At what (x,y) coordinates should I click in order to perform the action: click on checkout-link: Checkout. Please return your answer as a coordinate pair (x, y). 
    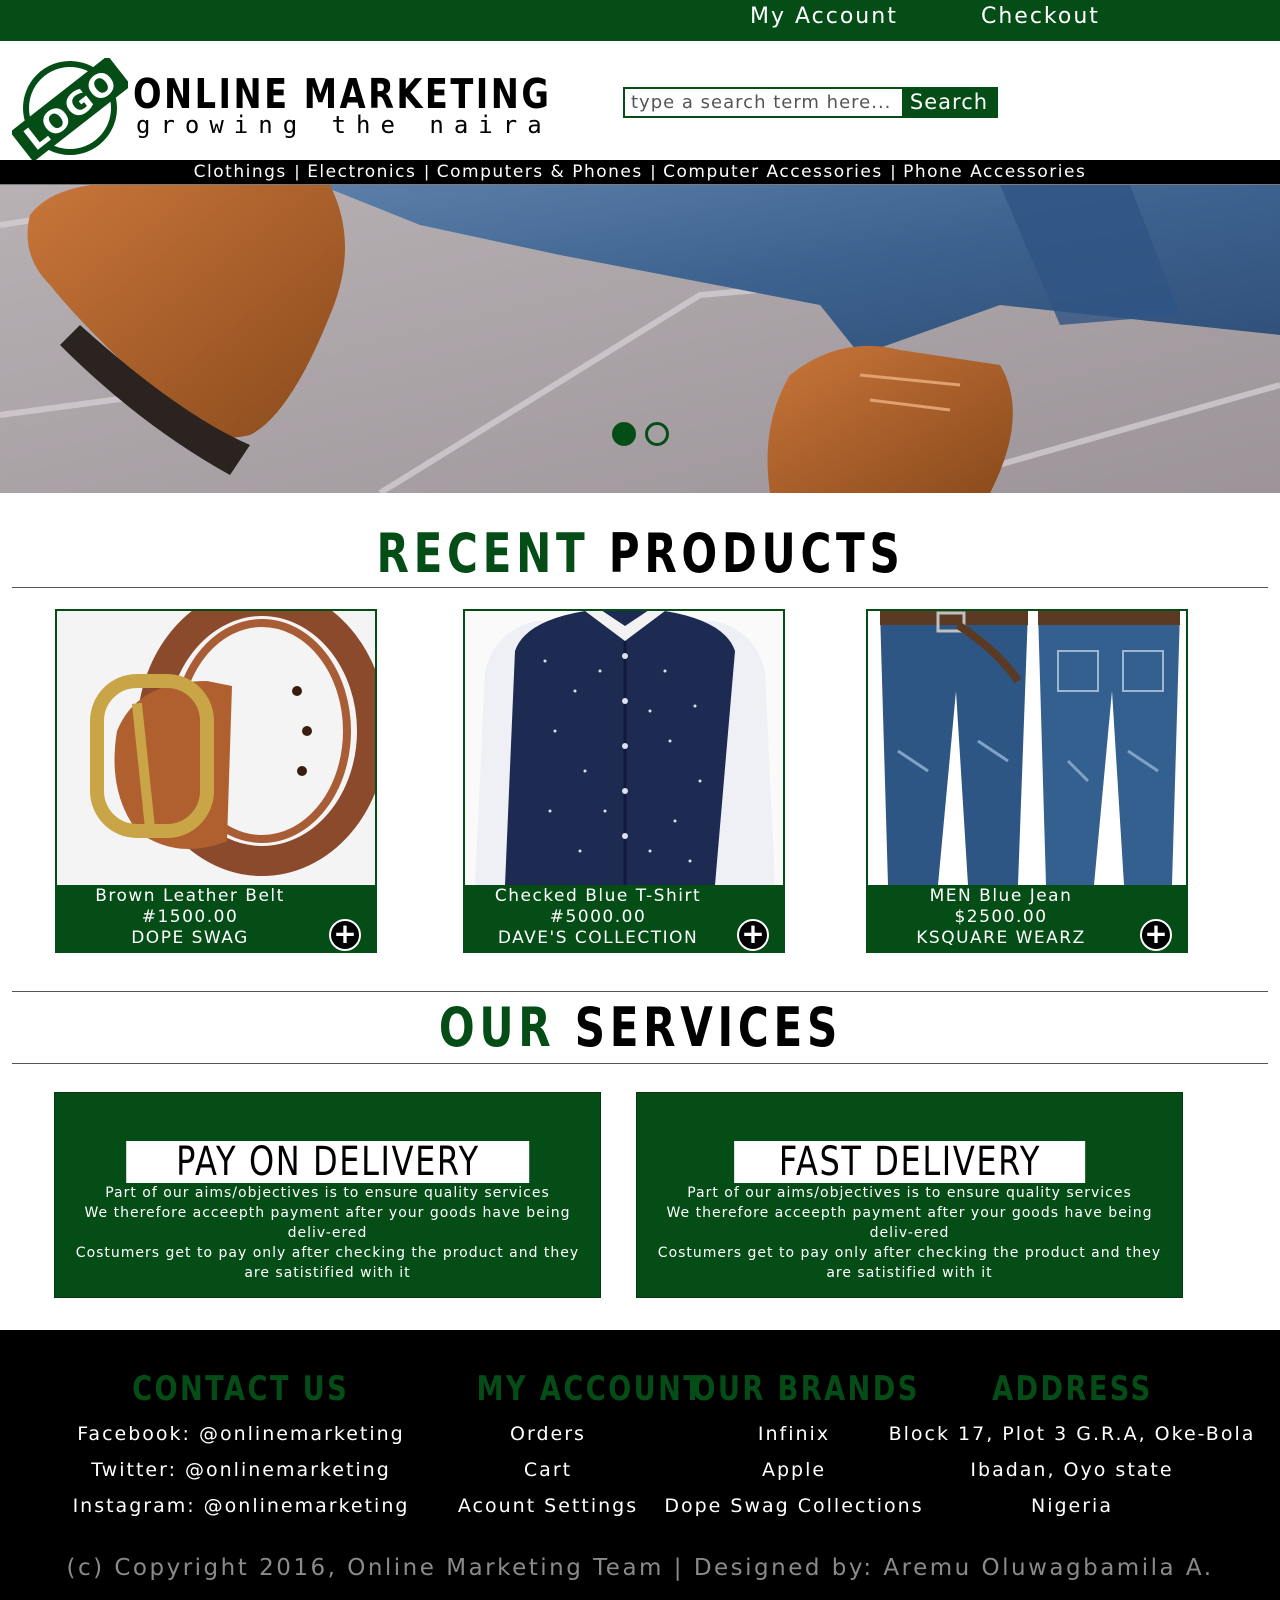
    Looking at the image, I should click on (1040, 16).